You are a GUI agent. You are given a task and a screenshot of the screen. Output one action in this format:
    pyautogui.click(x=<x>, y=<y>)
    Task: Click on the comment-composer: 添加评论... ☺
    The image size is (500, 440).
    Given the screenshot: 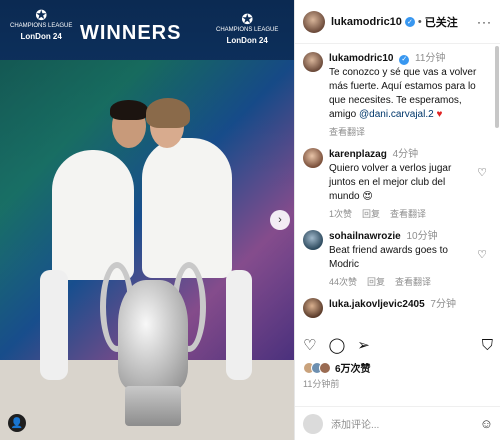 What is the action you would take?
    pyautogui.click(x=397, y=423)
    